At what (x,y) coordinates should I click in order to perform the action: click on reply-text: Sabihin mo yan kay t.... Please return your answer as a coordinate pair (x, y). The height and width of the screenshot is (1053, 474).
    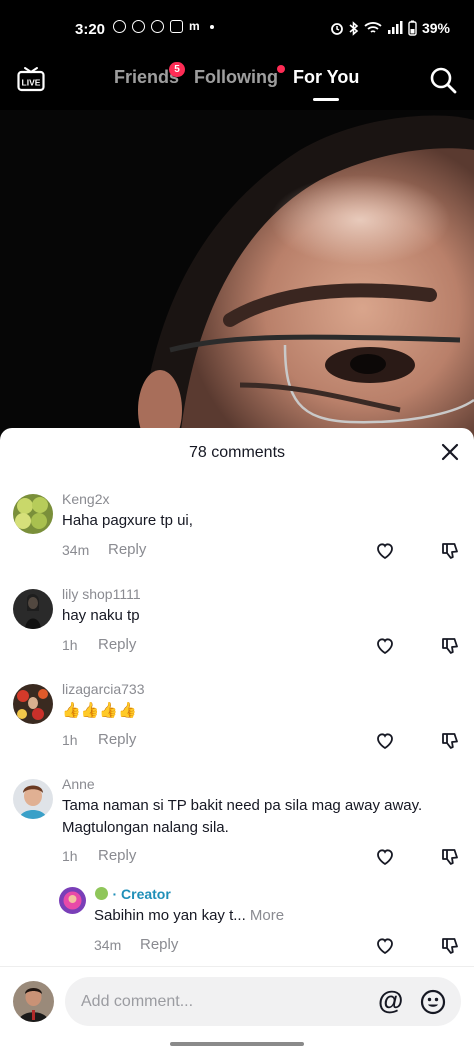
    Looking at the image, I should click on (170, 915).